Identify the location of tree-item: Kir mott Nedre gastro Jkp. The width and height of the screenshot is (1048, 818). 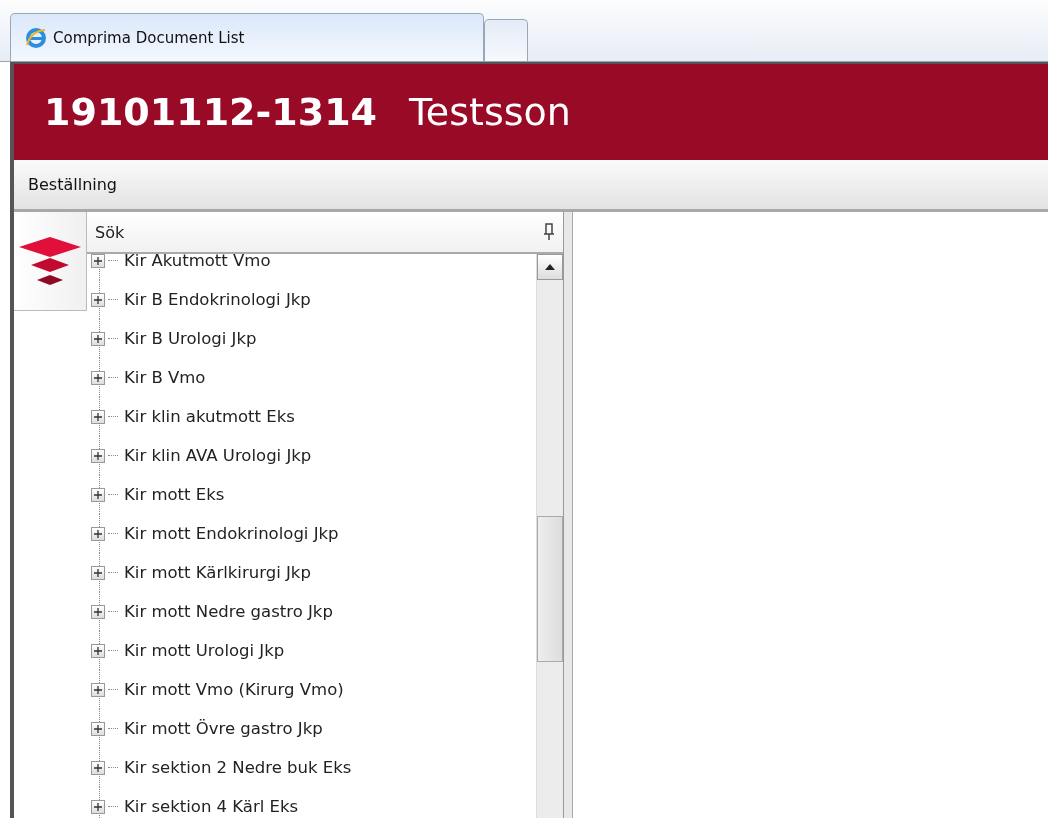
(228, 611).